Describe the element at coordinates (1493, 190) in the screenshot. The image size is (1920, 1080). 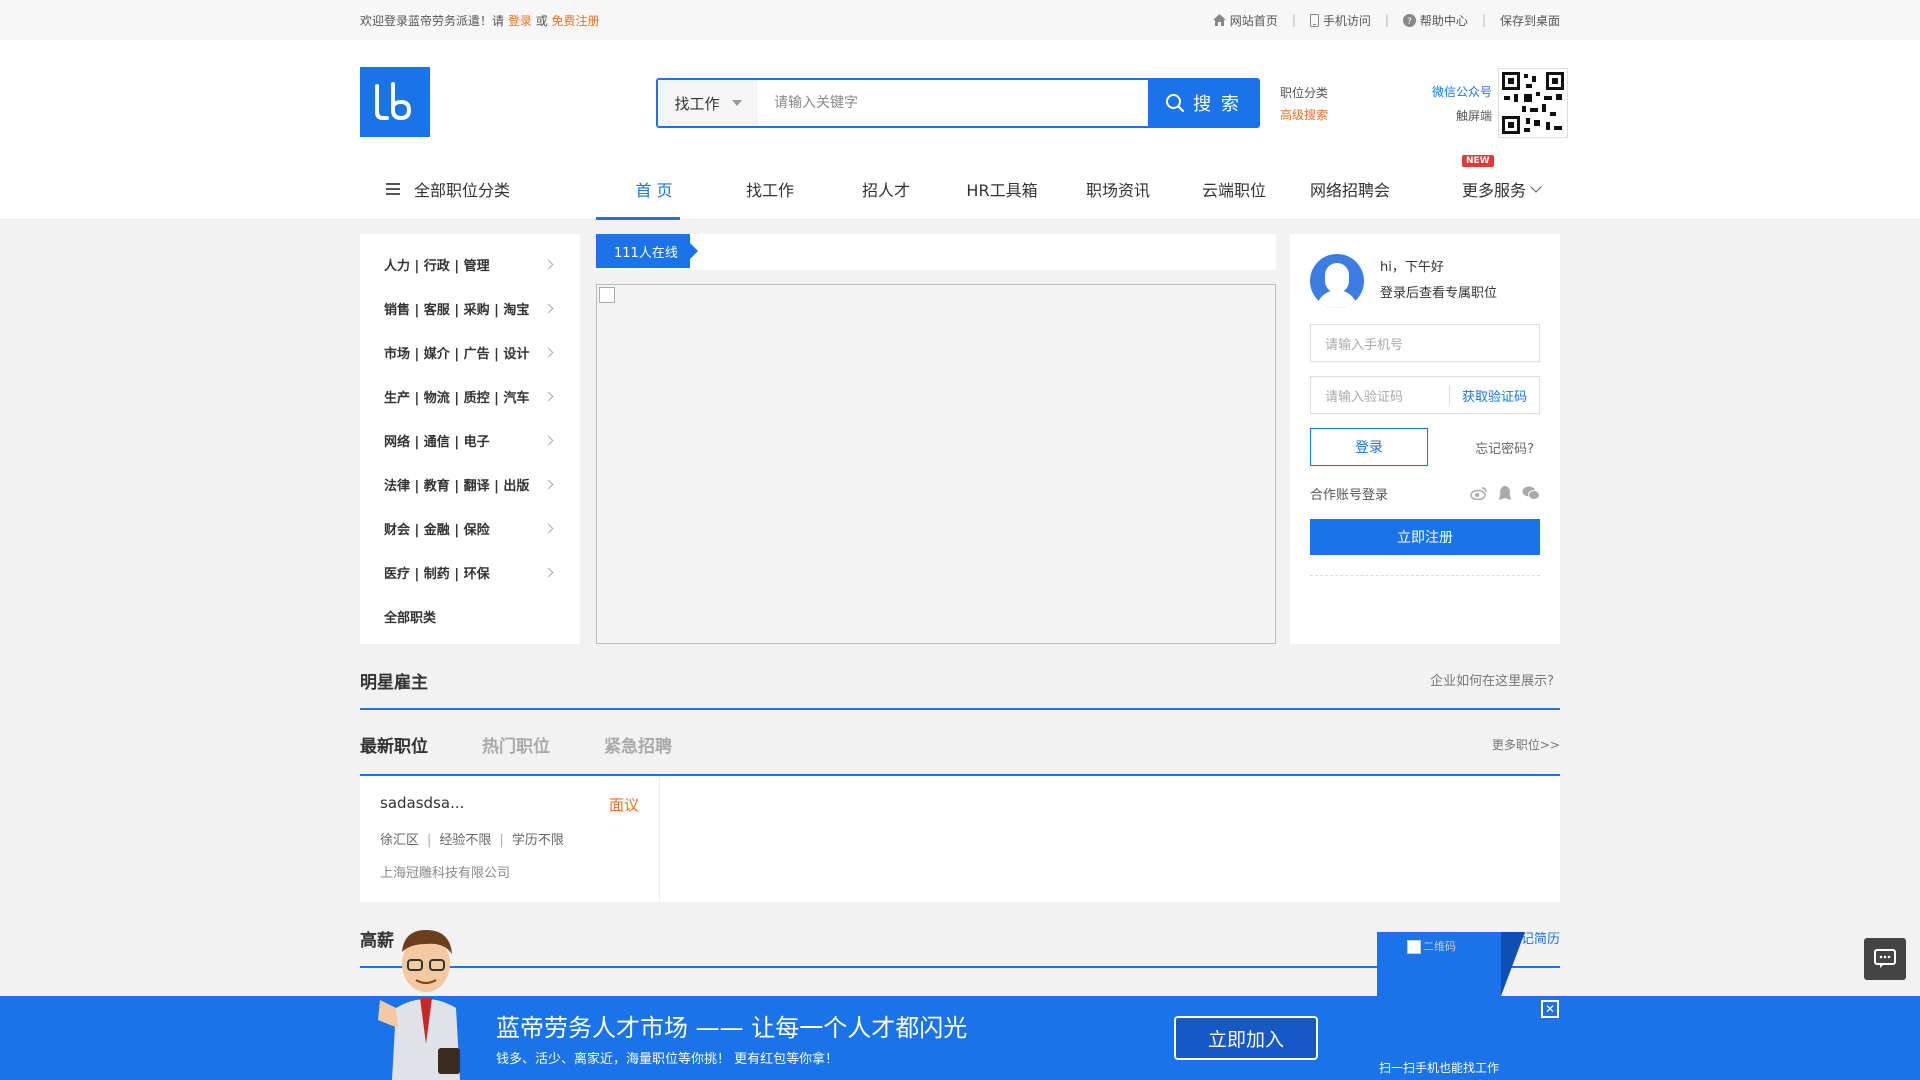
I see `more-services-label: 更多服务` at that location.